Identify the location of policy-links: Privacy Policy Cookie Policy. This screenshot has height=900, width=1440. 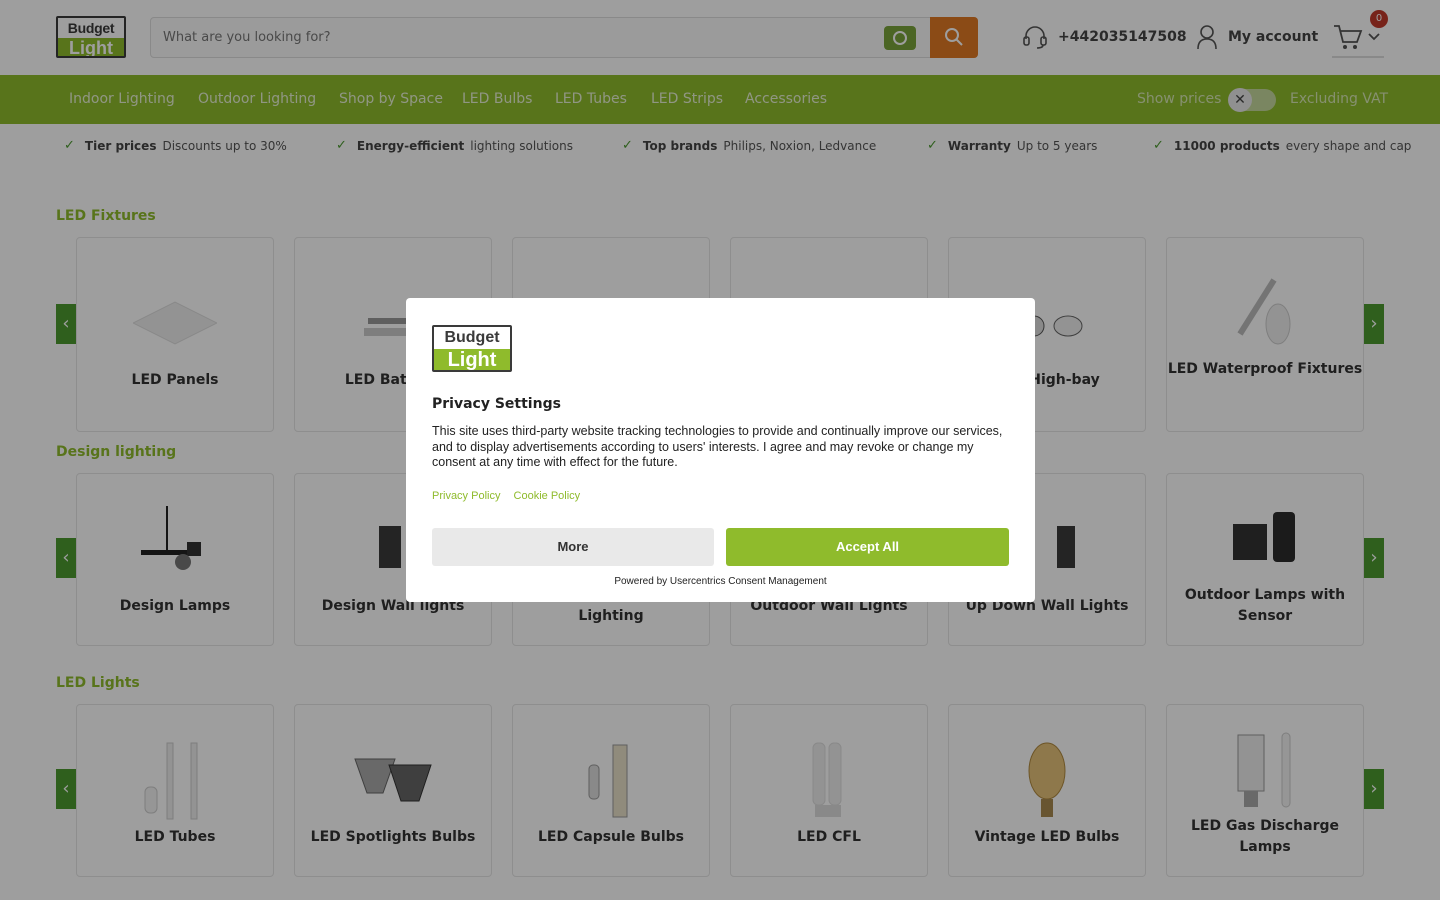
(511, 496).